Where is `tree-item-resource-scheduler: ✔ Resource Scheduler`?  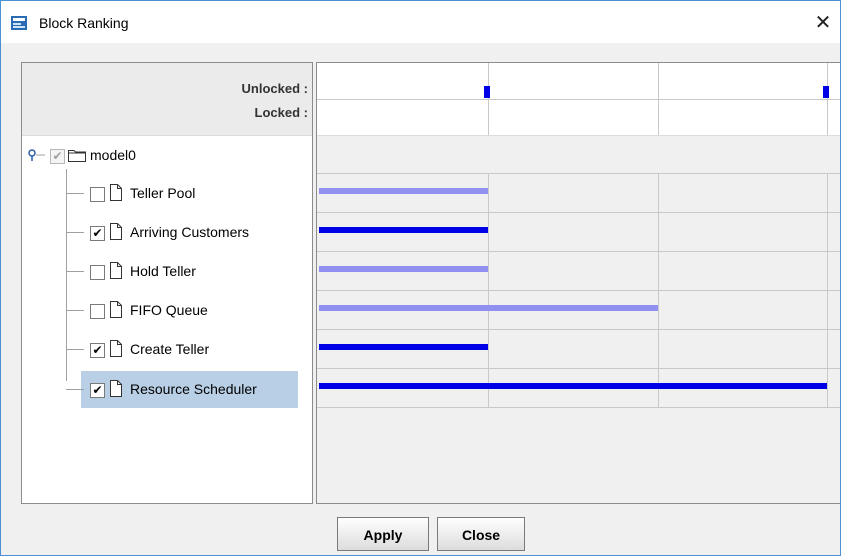 tree-item-resource-scheduler: ✔ Resource Scheduler is located at coordinates (182, 389).